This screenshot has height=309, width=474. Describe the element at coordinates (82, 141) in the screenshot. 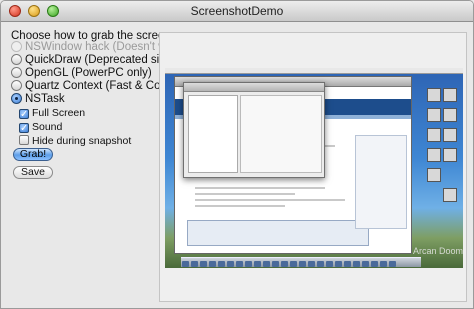

I see `checkbox-hide-during-snapshot-label: Hide during snapshot` at that location.